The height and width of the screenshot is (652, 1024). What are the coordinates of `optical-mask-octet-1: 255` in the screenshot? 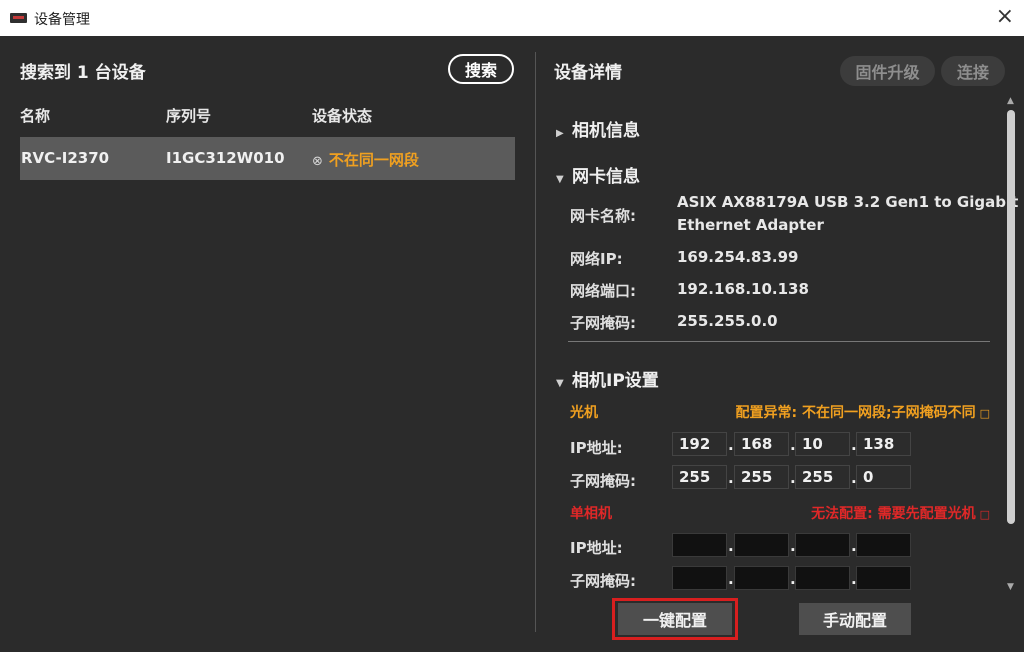 It's located at (699, 477).